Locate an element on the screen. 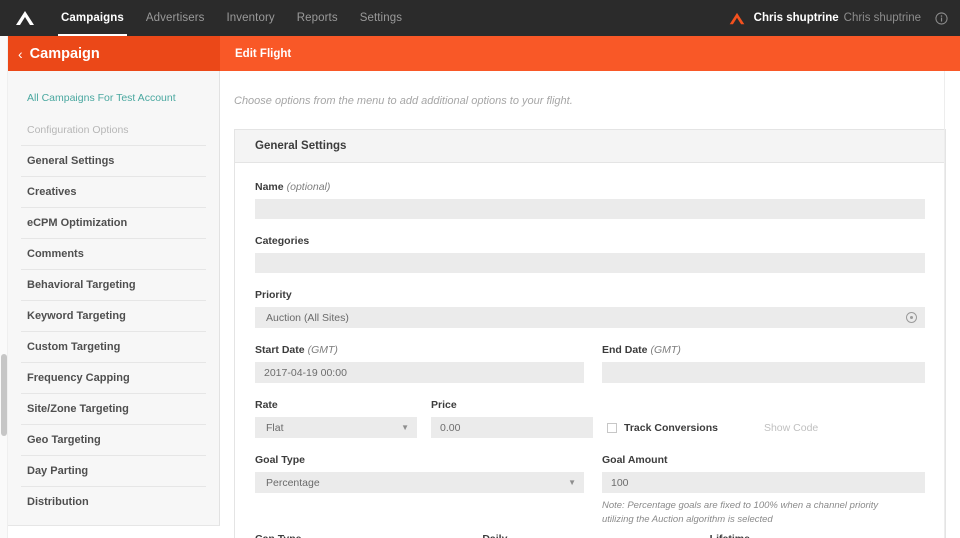  end-date-unit: (GMT) is located at coordinates (665, 350).